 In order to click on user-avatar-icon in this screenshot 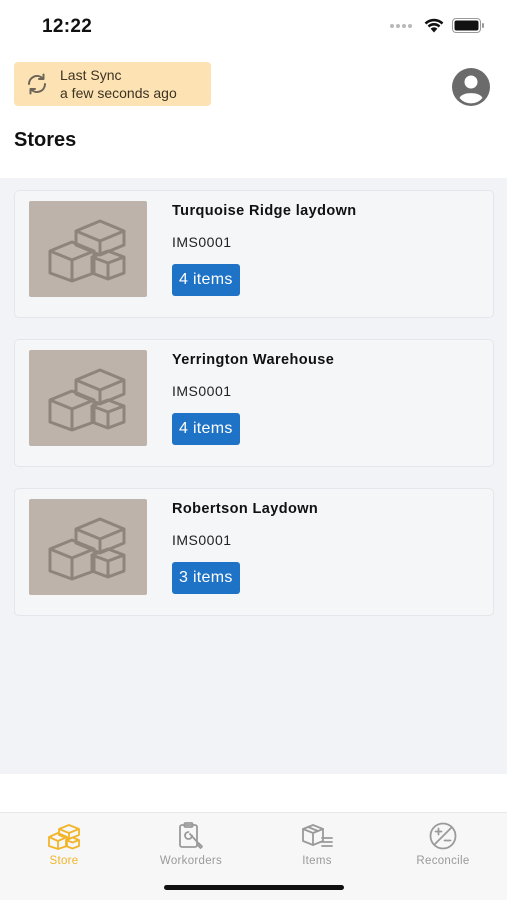, I will do `click(471, 87)`.